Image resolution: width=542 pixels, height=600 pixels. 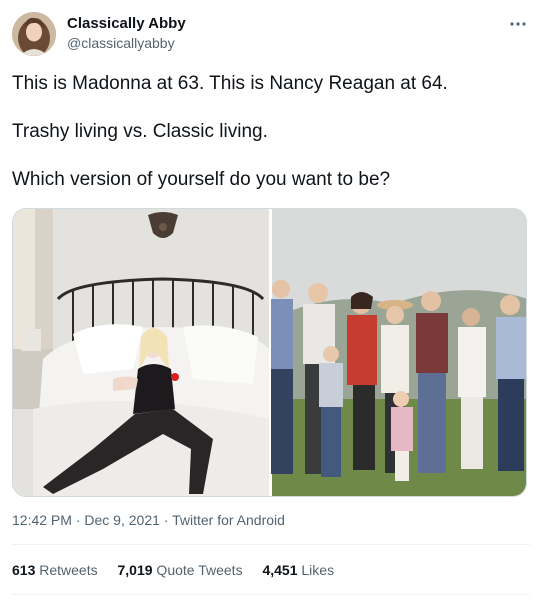 What do you see at coordinates (24, 570) in the screenshot?
I see `retweets-count: 613` at bounding box center [24, 570].